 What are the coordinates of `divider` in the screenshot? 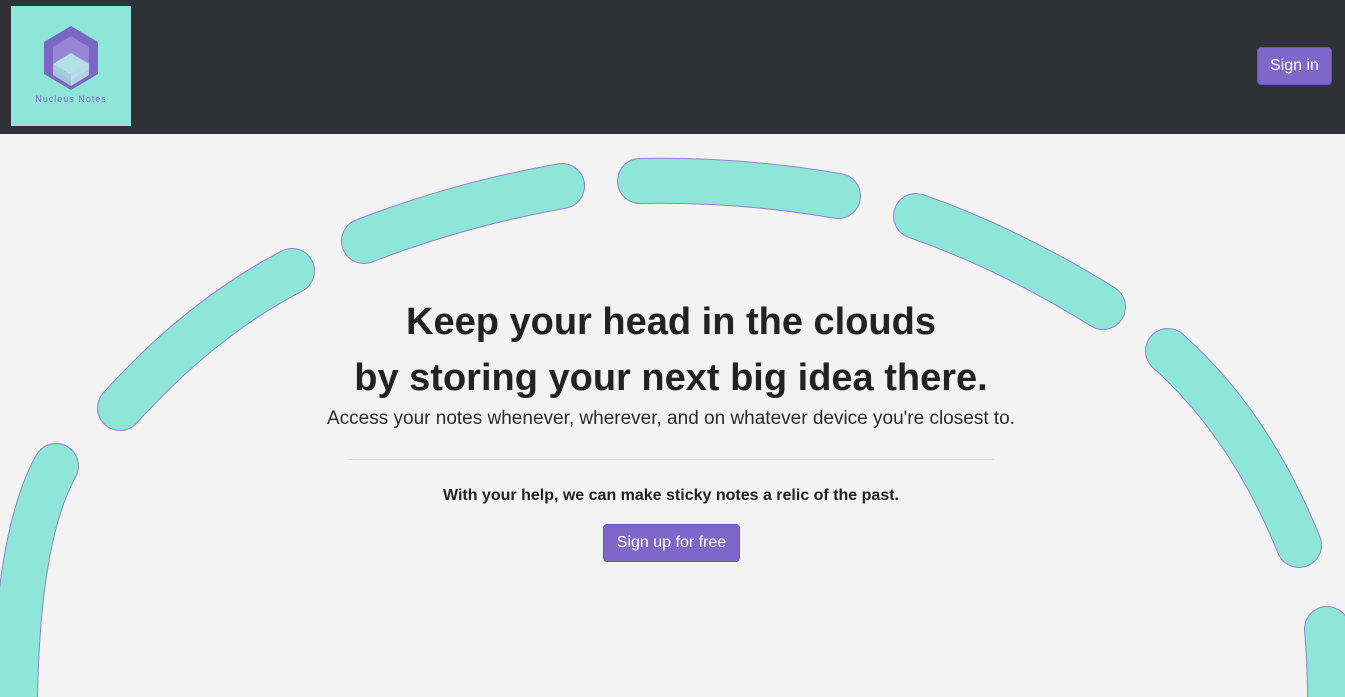 It's located at (671, 459).